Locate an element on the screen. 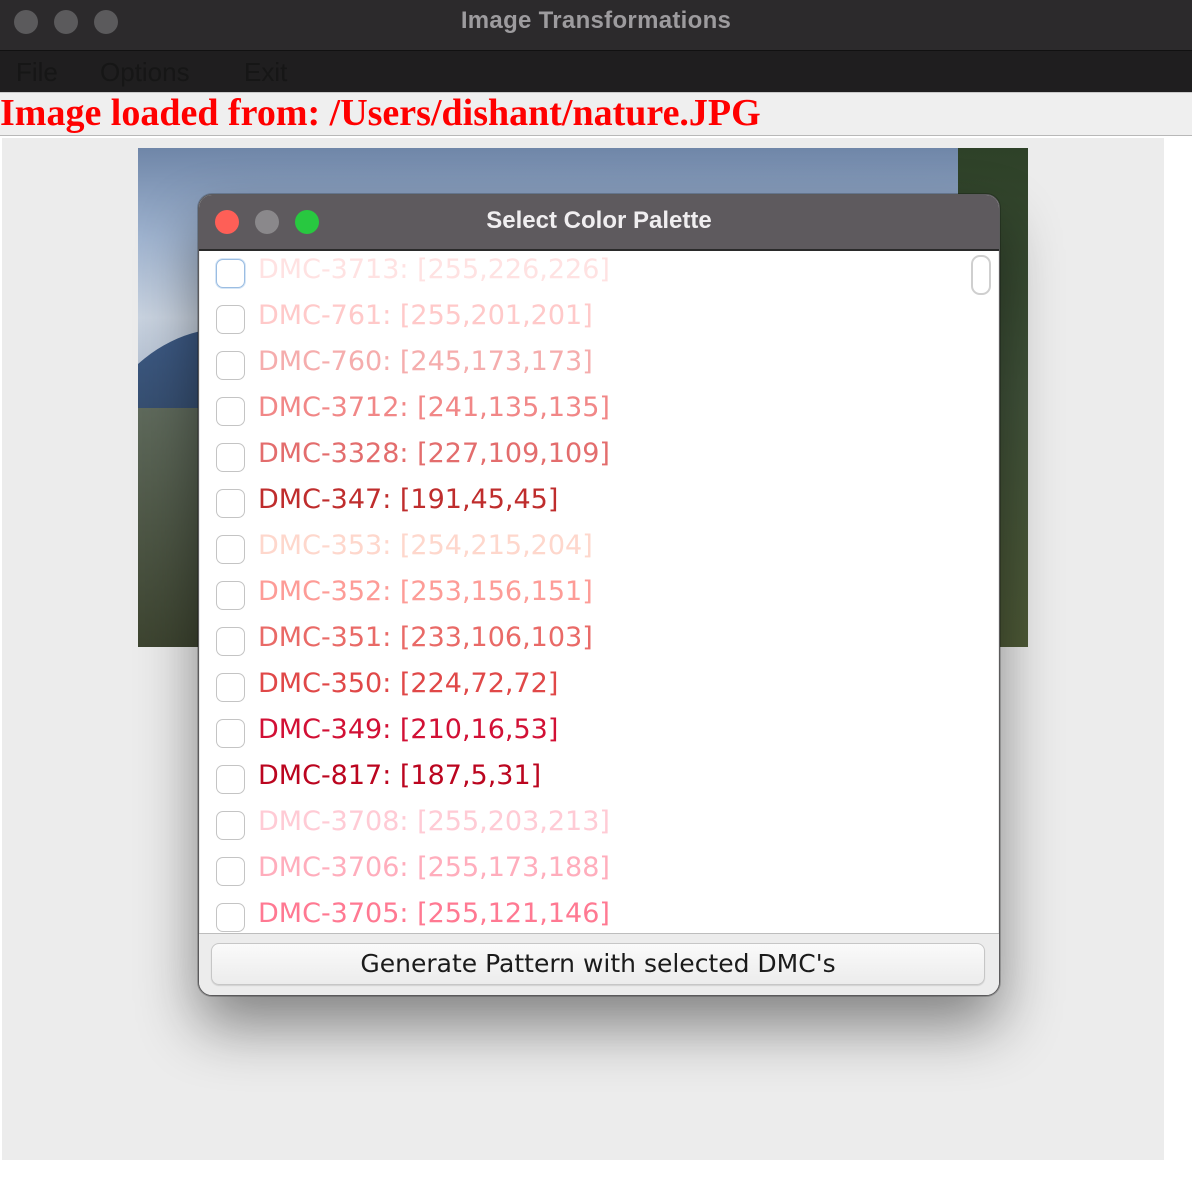 The height and width of the screenshot is (1184, 1192). palette-item-label: DMC-3713: [255,226,226] is located at coordinates (434, 269).